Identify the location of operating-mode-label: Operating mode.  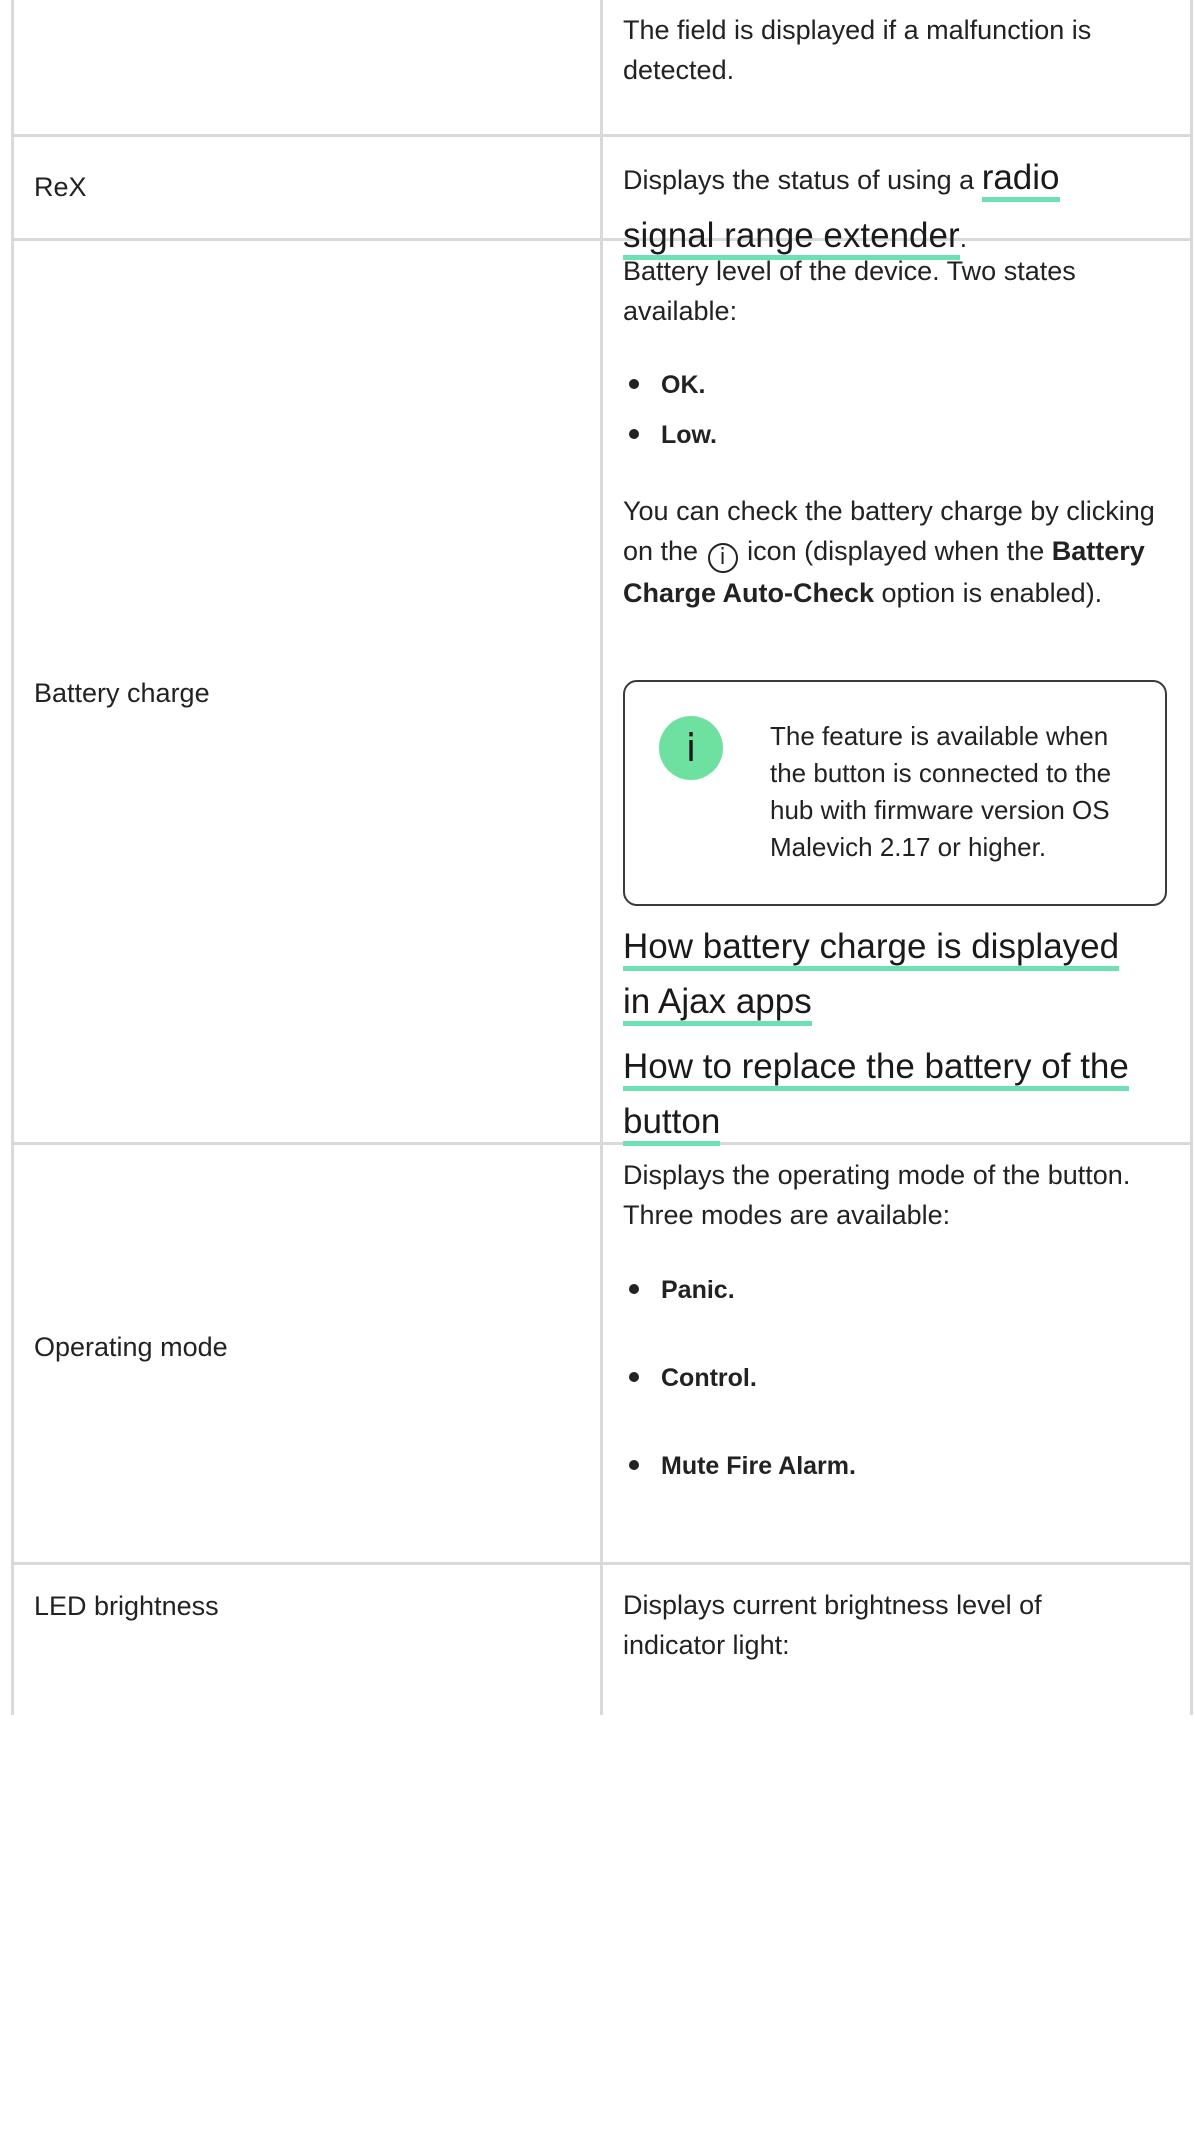
(131, 1347).